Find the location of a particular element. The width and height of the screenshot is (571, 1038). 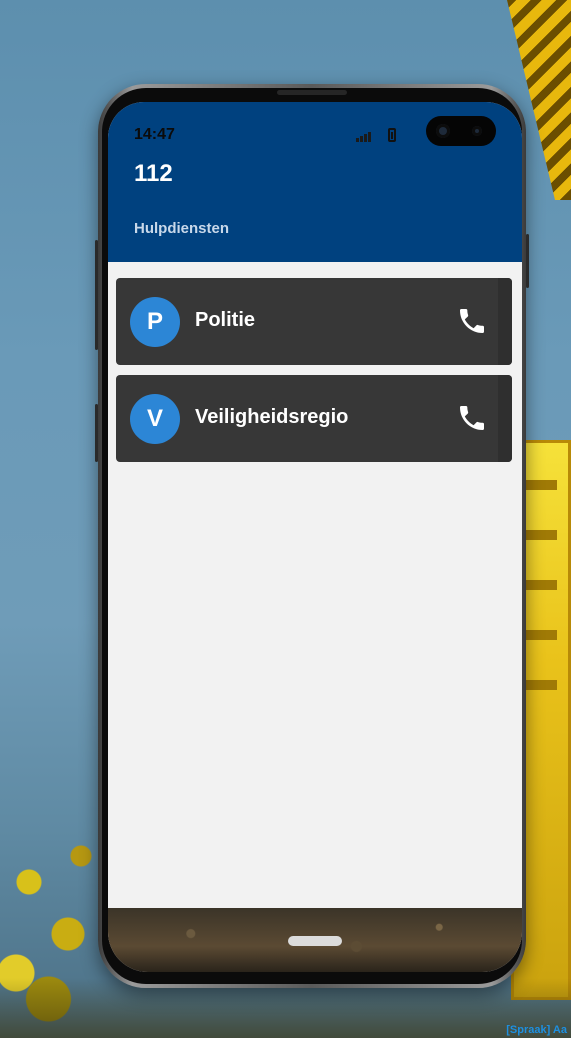

contact-name: Politie is located at coordinates (225, 320).